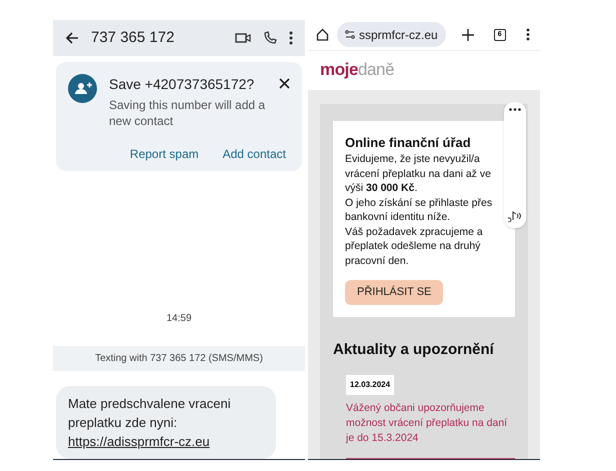 Image resolution: width=616 pixels, height=471 pixels. I want to click on back-icon, so click(72, 38).